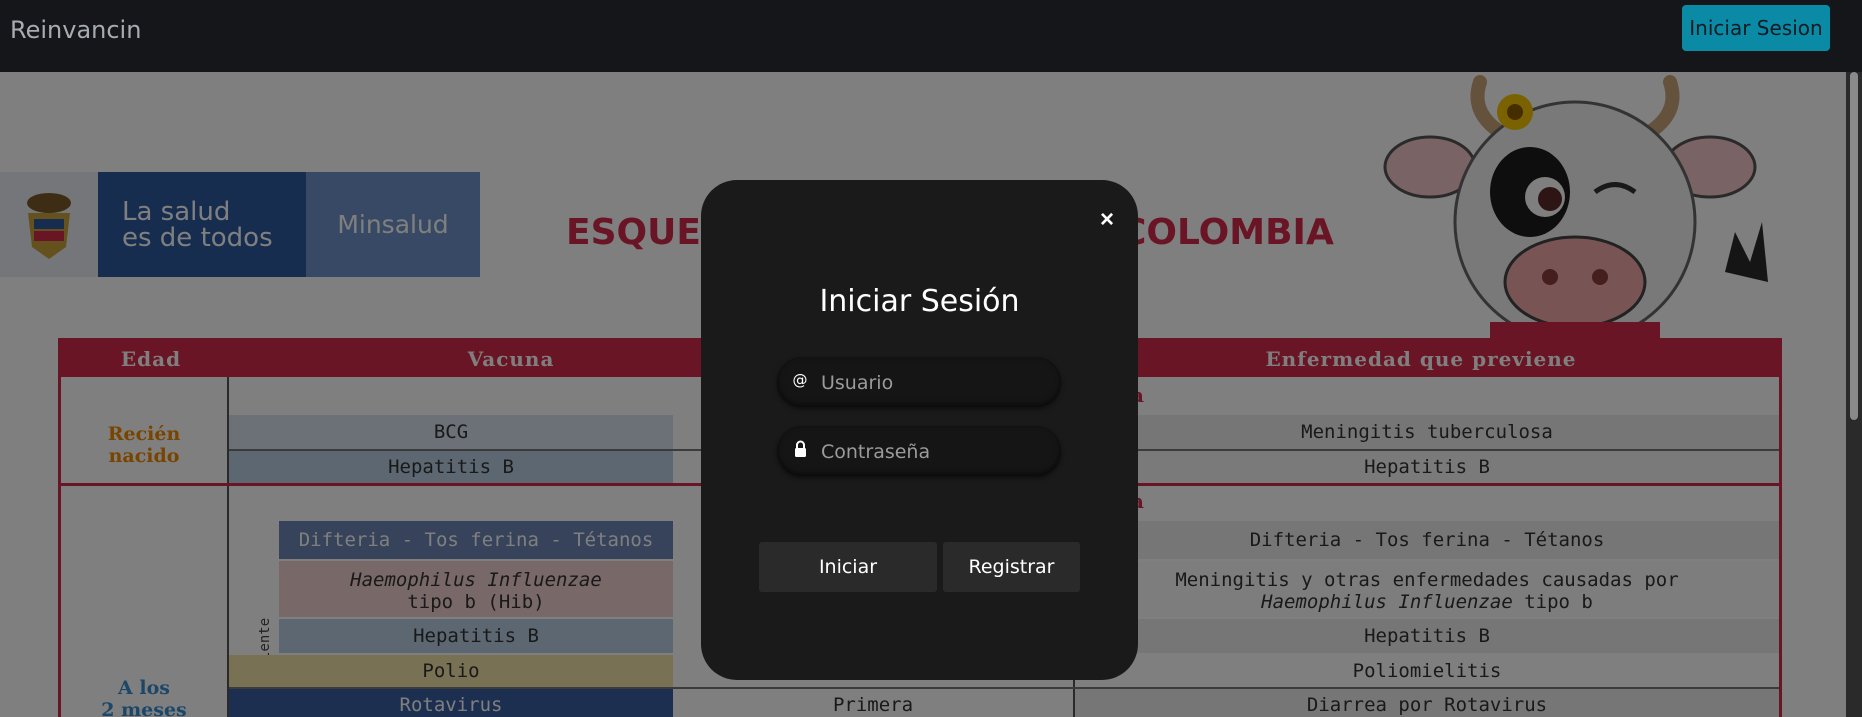 Image resolution: width=1862 pixels, height=717 pixels. I want to click on page-scrollbar, so click(1854, 394).